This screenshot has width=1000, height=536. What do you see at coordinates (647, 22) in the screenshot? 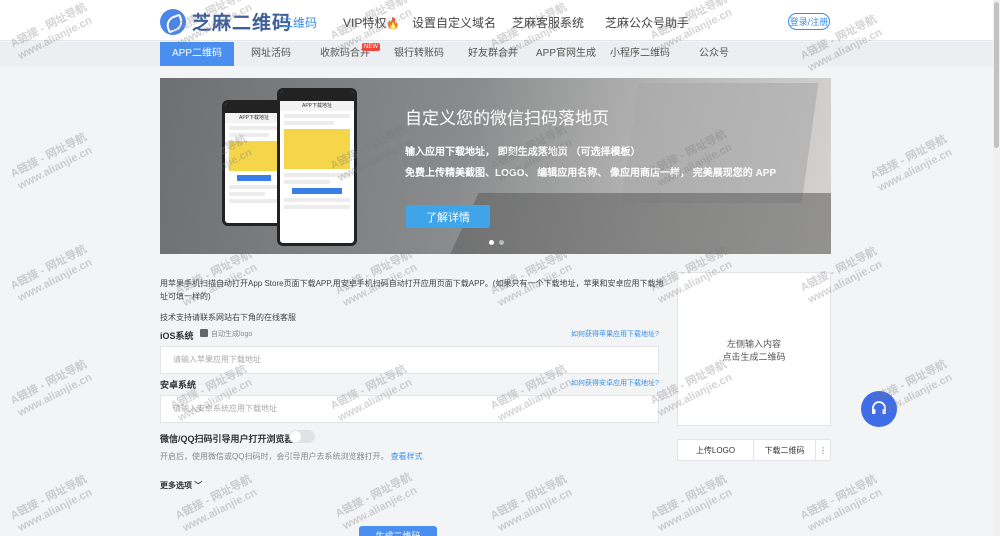
I see `nav-item-official-account: 芝麻公众号助手` at bounding box center [647, 22].